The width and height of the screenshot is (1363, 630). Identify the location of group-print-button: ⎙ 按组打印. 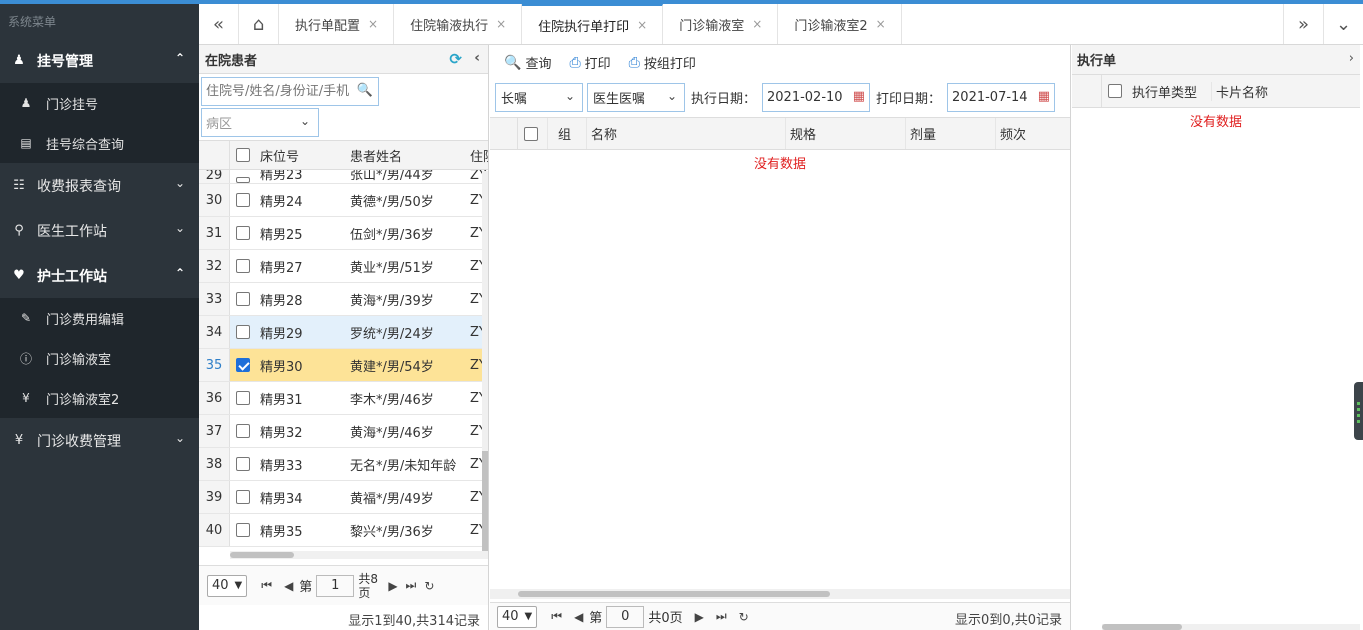
(662, 63).